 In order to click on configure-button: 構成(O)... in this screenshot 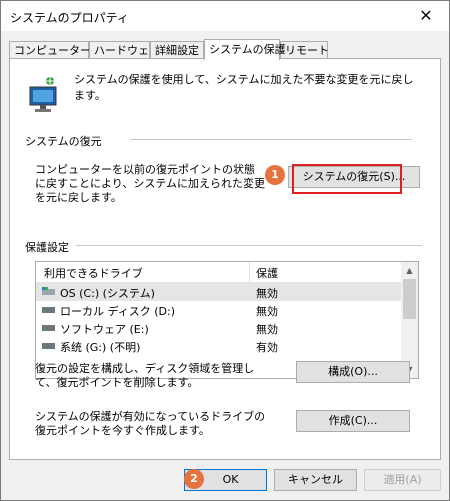, I will do `click(353, 372)`.